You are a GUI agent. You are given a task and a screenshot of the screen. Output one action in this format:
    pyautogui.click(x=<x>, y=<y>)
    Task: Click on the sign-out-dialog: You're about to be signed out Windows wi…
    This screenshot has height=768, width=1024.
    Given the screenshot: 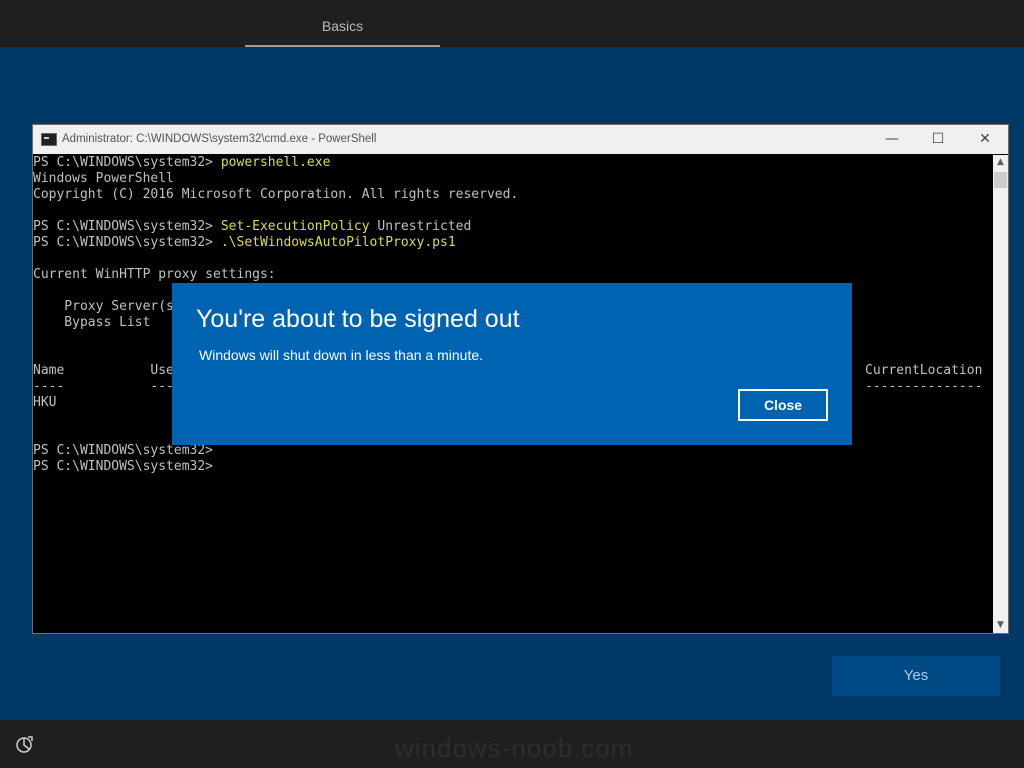 What is the action you would take?
    pyautogui.click(x=512, y=364)
    